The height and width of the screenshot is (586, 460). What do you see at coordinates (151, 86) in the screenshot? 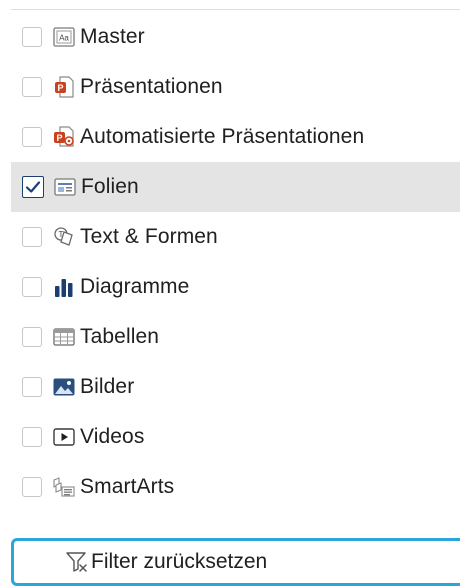
I see `filter-label-presentations: Präsentationen` at bounding box center [151, 86].